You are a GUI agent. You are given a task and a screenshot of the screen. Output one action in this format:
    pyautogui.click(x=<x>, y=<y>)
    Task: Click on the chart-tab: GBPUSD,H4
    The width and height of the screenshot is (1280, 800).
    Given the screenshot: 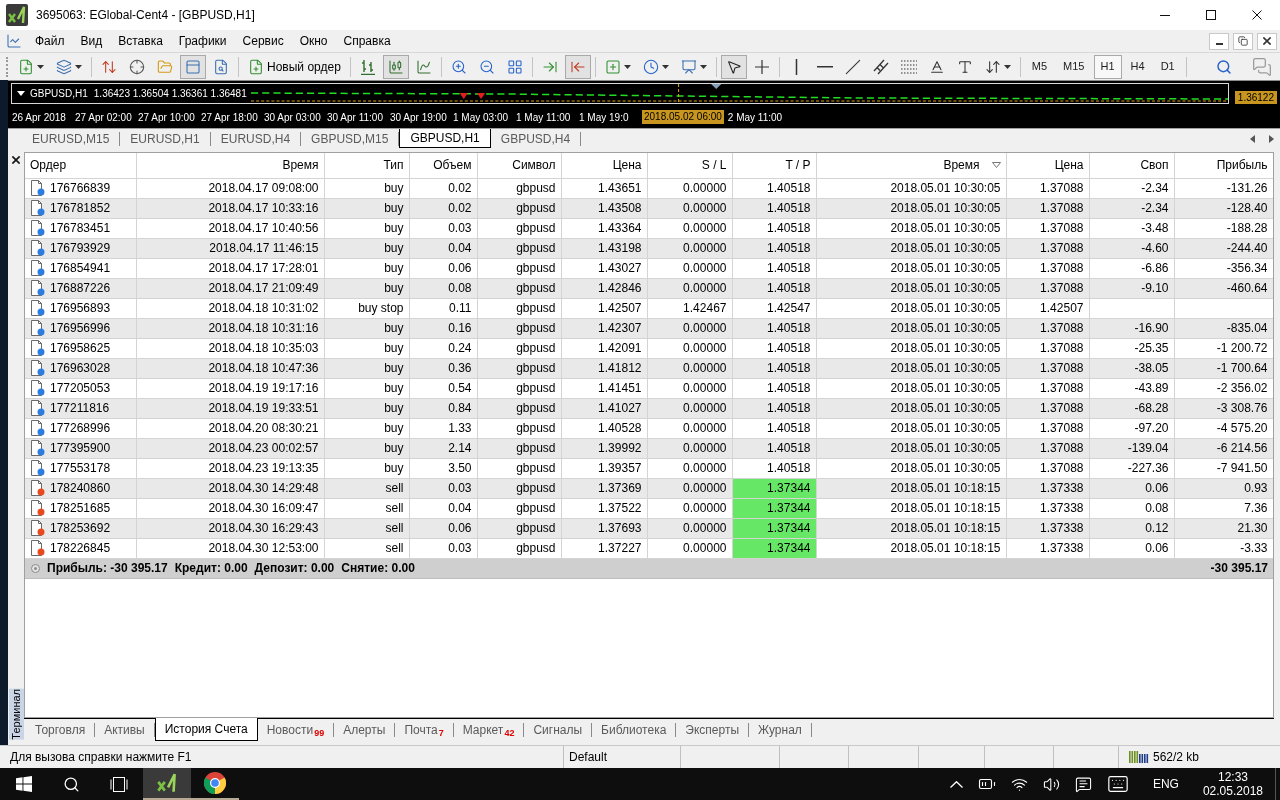 What is the action you would take?
    pyautogui.click(x=535, y=138)
    